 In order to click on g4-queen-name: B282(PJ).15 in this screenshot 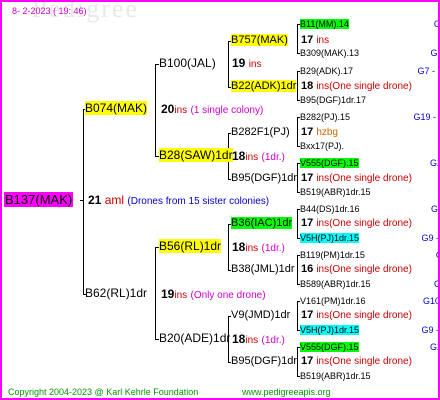, I will do `click(325, 117)`.